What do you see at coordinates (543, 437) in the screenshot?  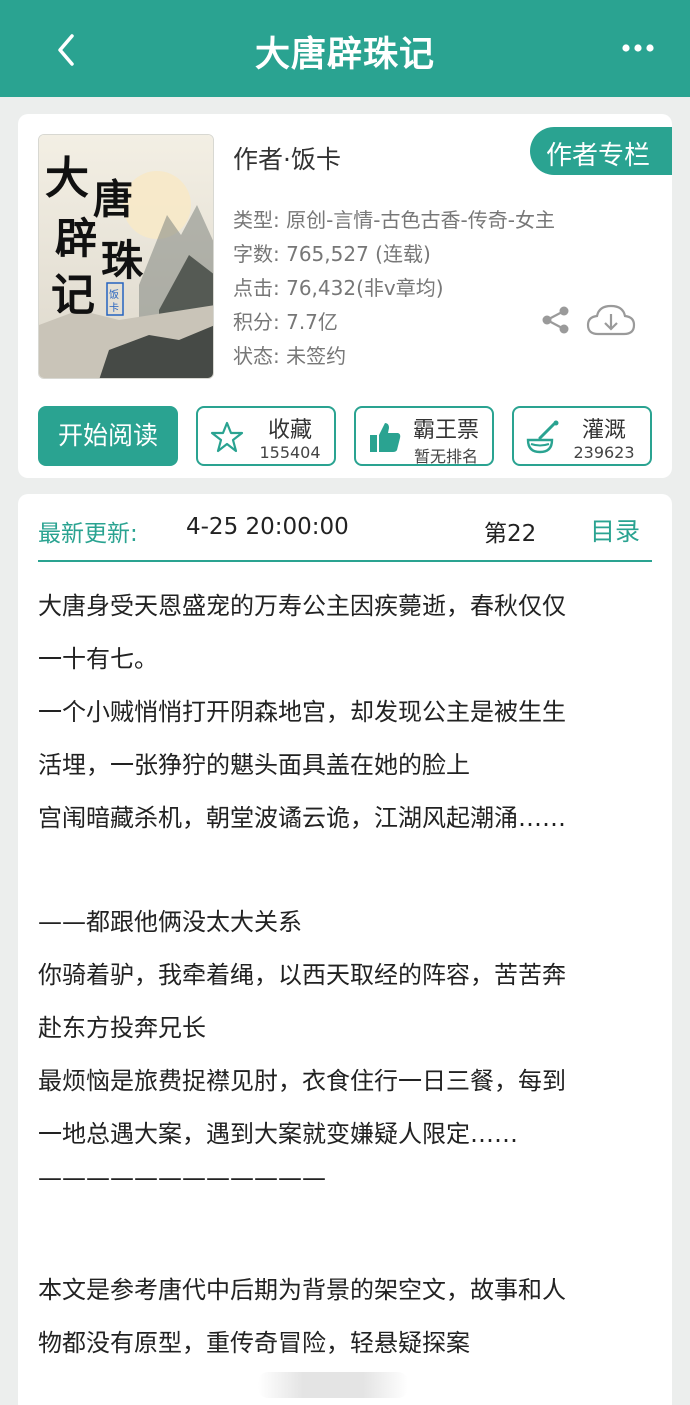 I see `watering-icon` at bounding box center [543, 437].